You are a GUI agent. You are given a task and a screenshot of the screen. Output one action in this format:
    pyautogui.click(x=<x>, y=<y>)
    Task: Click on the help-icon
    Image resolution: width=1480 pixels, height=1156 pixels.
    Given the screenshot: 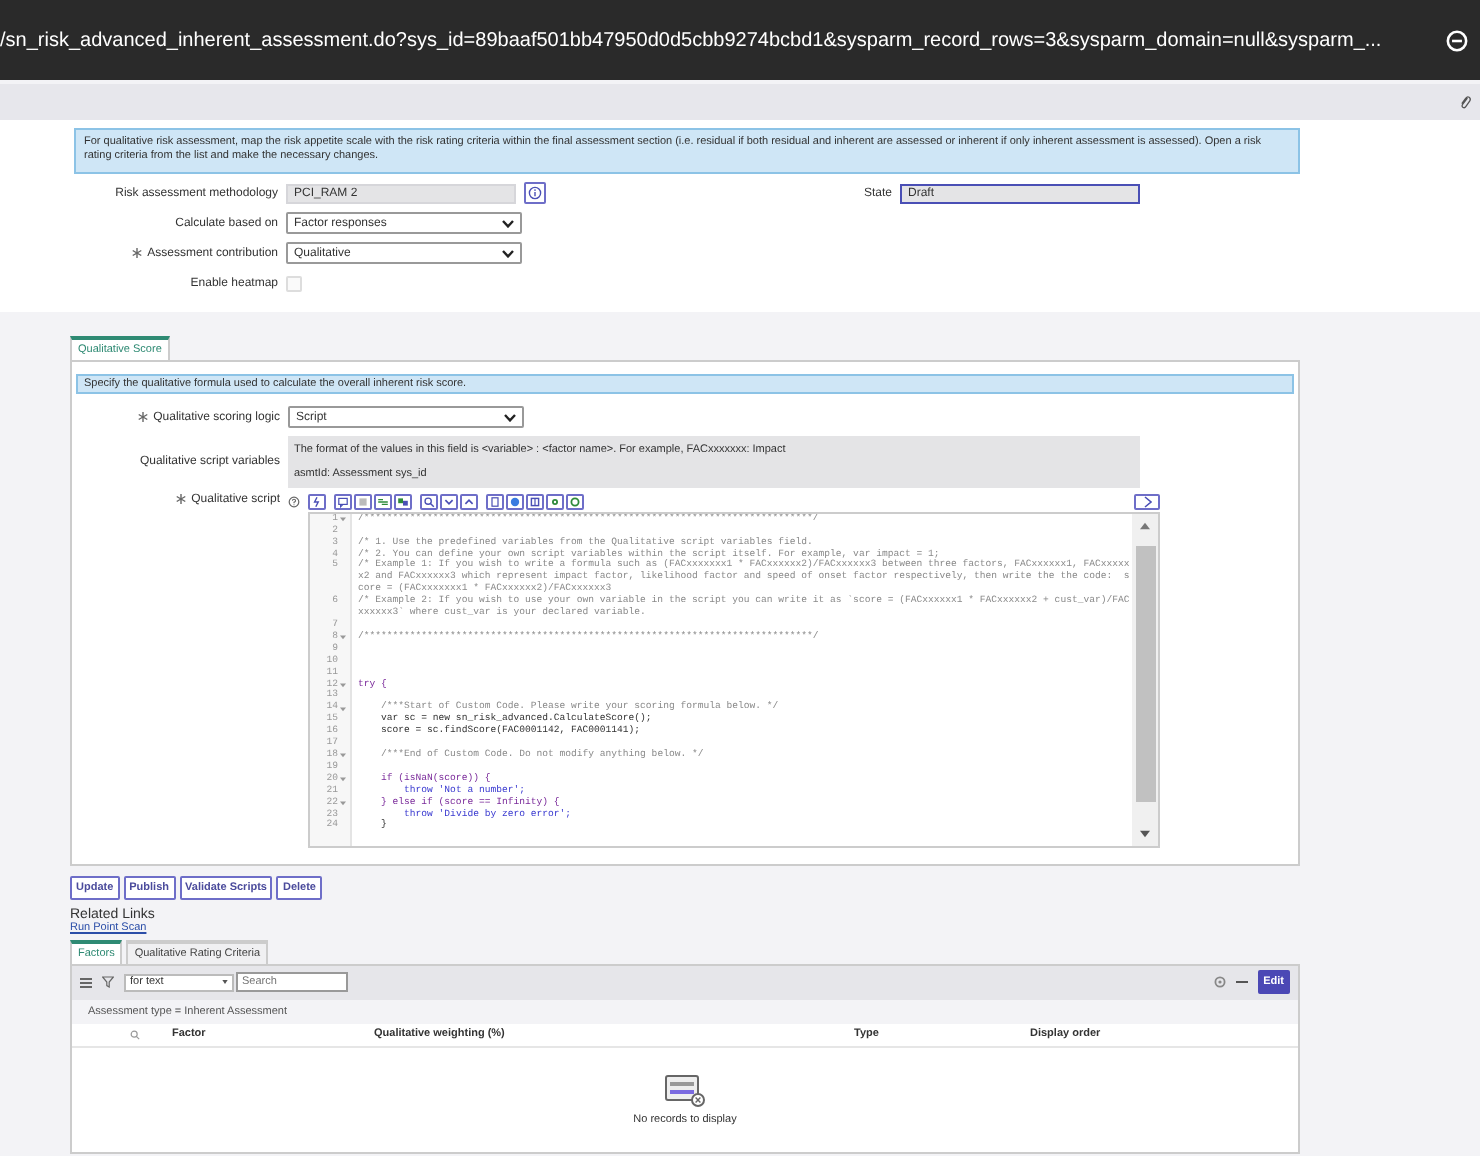 What is the action you would take?
    pyautogui.click(x=294, y=501)
    